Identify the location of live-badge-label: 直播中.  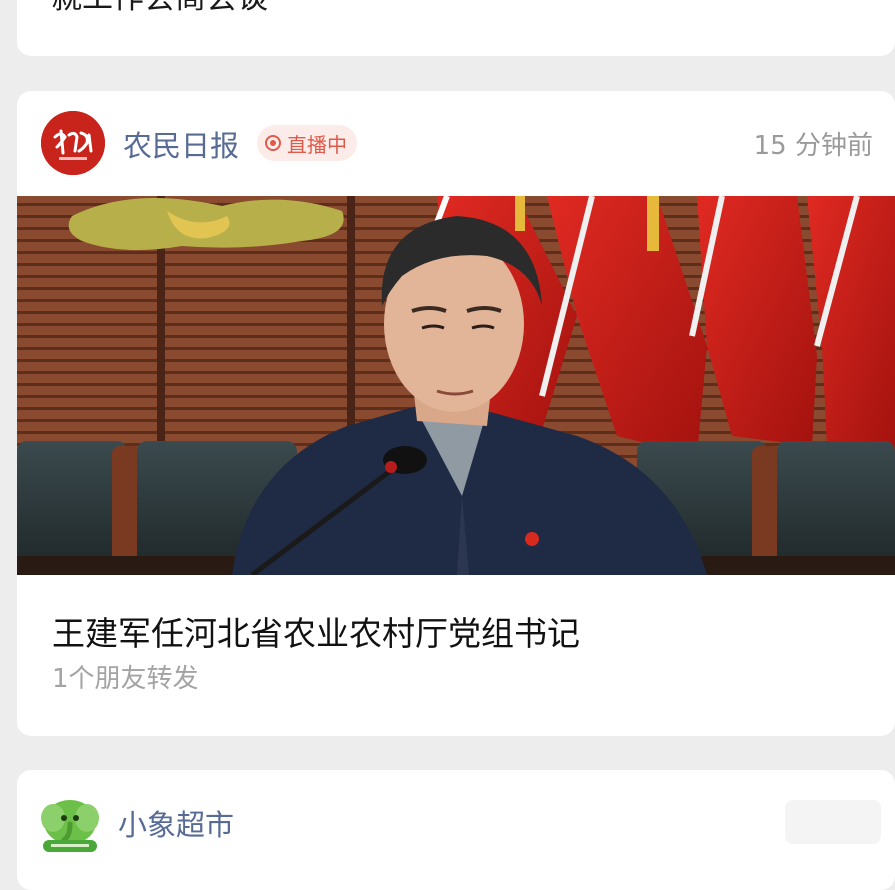
(317, 144).